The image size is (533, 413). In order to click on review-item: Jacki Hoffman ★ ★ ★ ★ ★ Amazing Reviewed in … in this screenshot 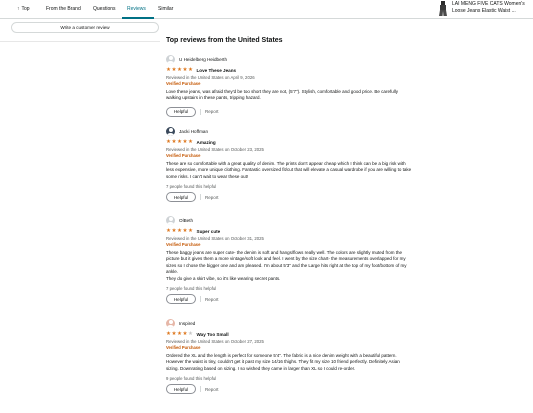, I will do `click(289, 164)`.